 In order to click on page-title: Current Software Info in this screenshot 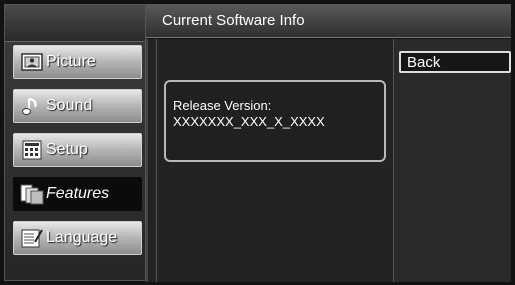, I will do `click(328, 21)`.